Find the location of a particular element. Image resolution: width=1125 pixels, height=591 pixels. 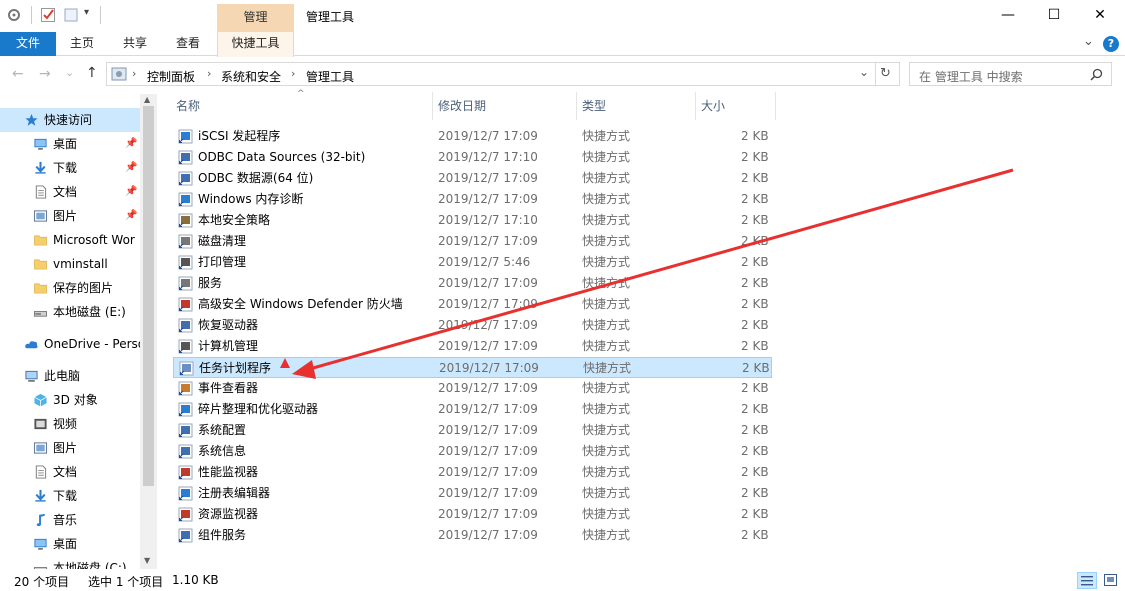

file-row: 碎片整理和优化驱动器 2019/12/7 17:09 快捷方式 2 KB is located at coordinates (472, 409).